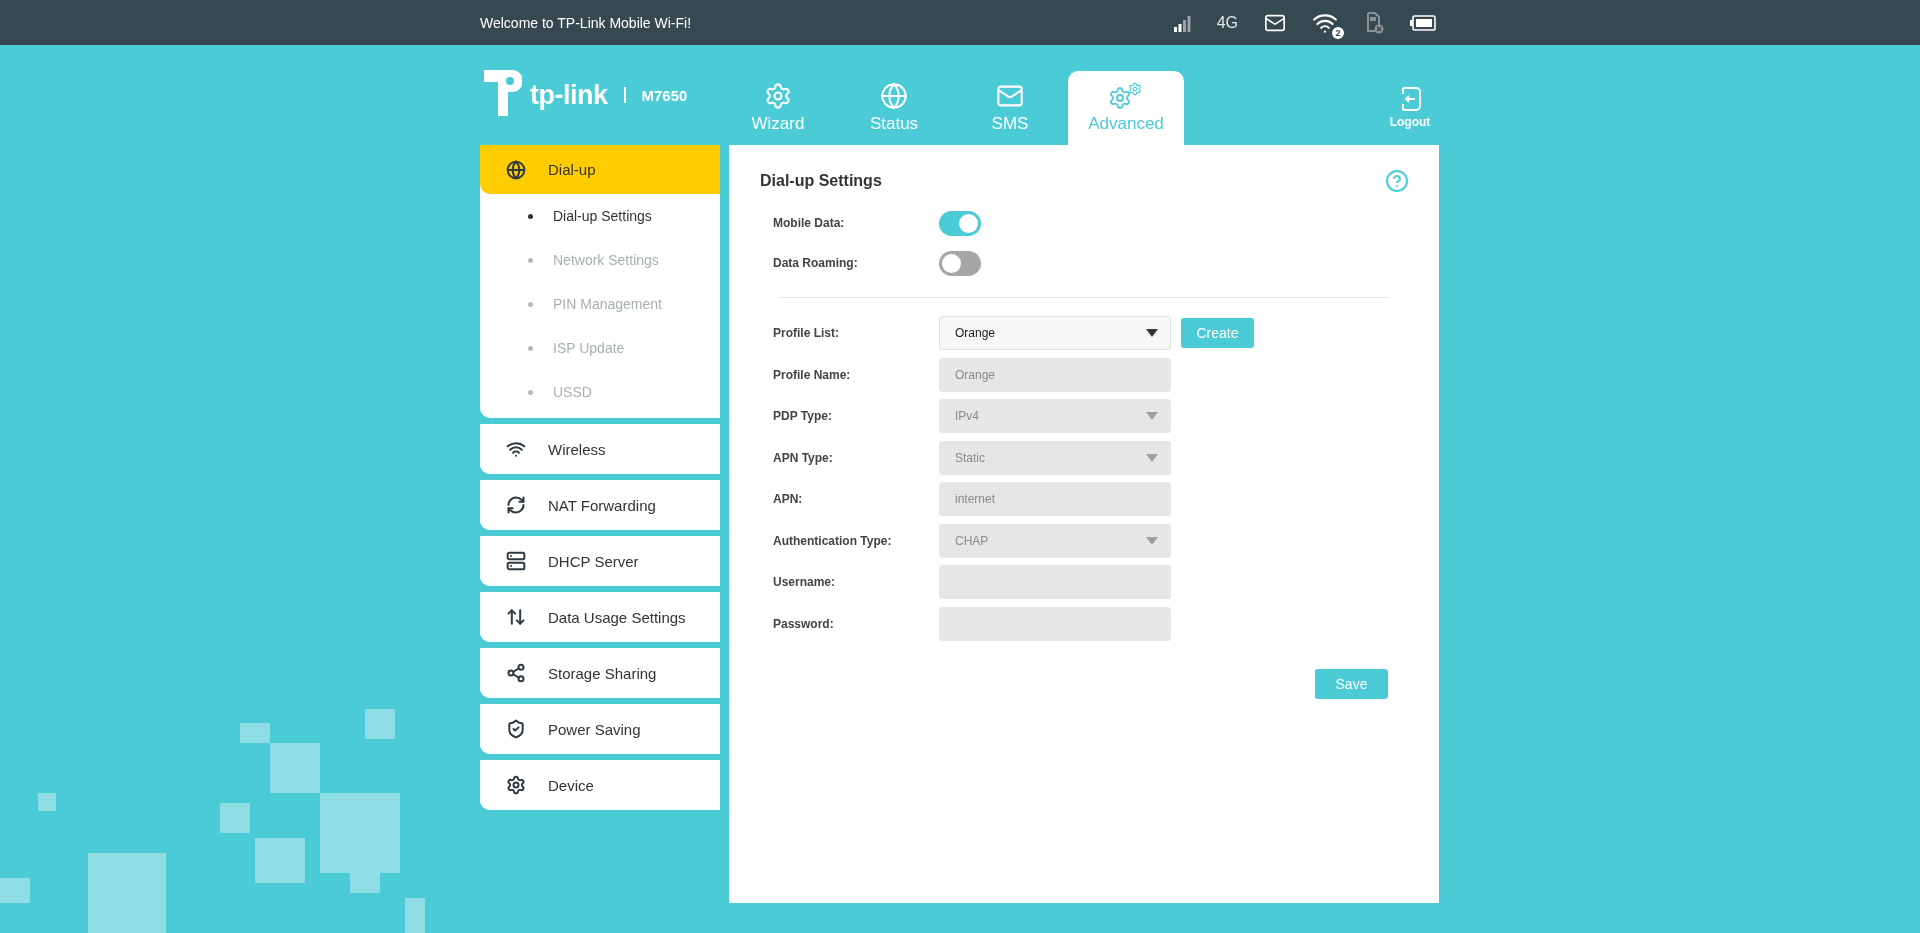 The height and width of the screenshot is (933, 1920). Describe the element at coordinates (600, 216) in the screenshot. I see `submenu-item: Dial-up Settings` at that location.